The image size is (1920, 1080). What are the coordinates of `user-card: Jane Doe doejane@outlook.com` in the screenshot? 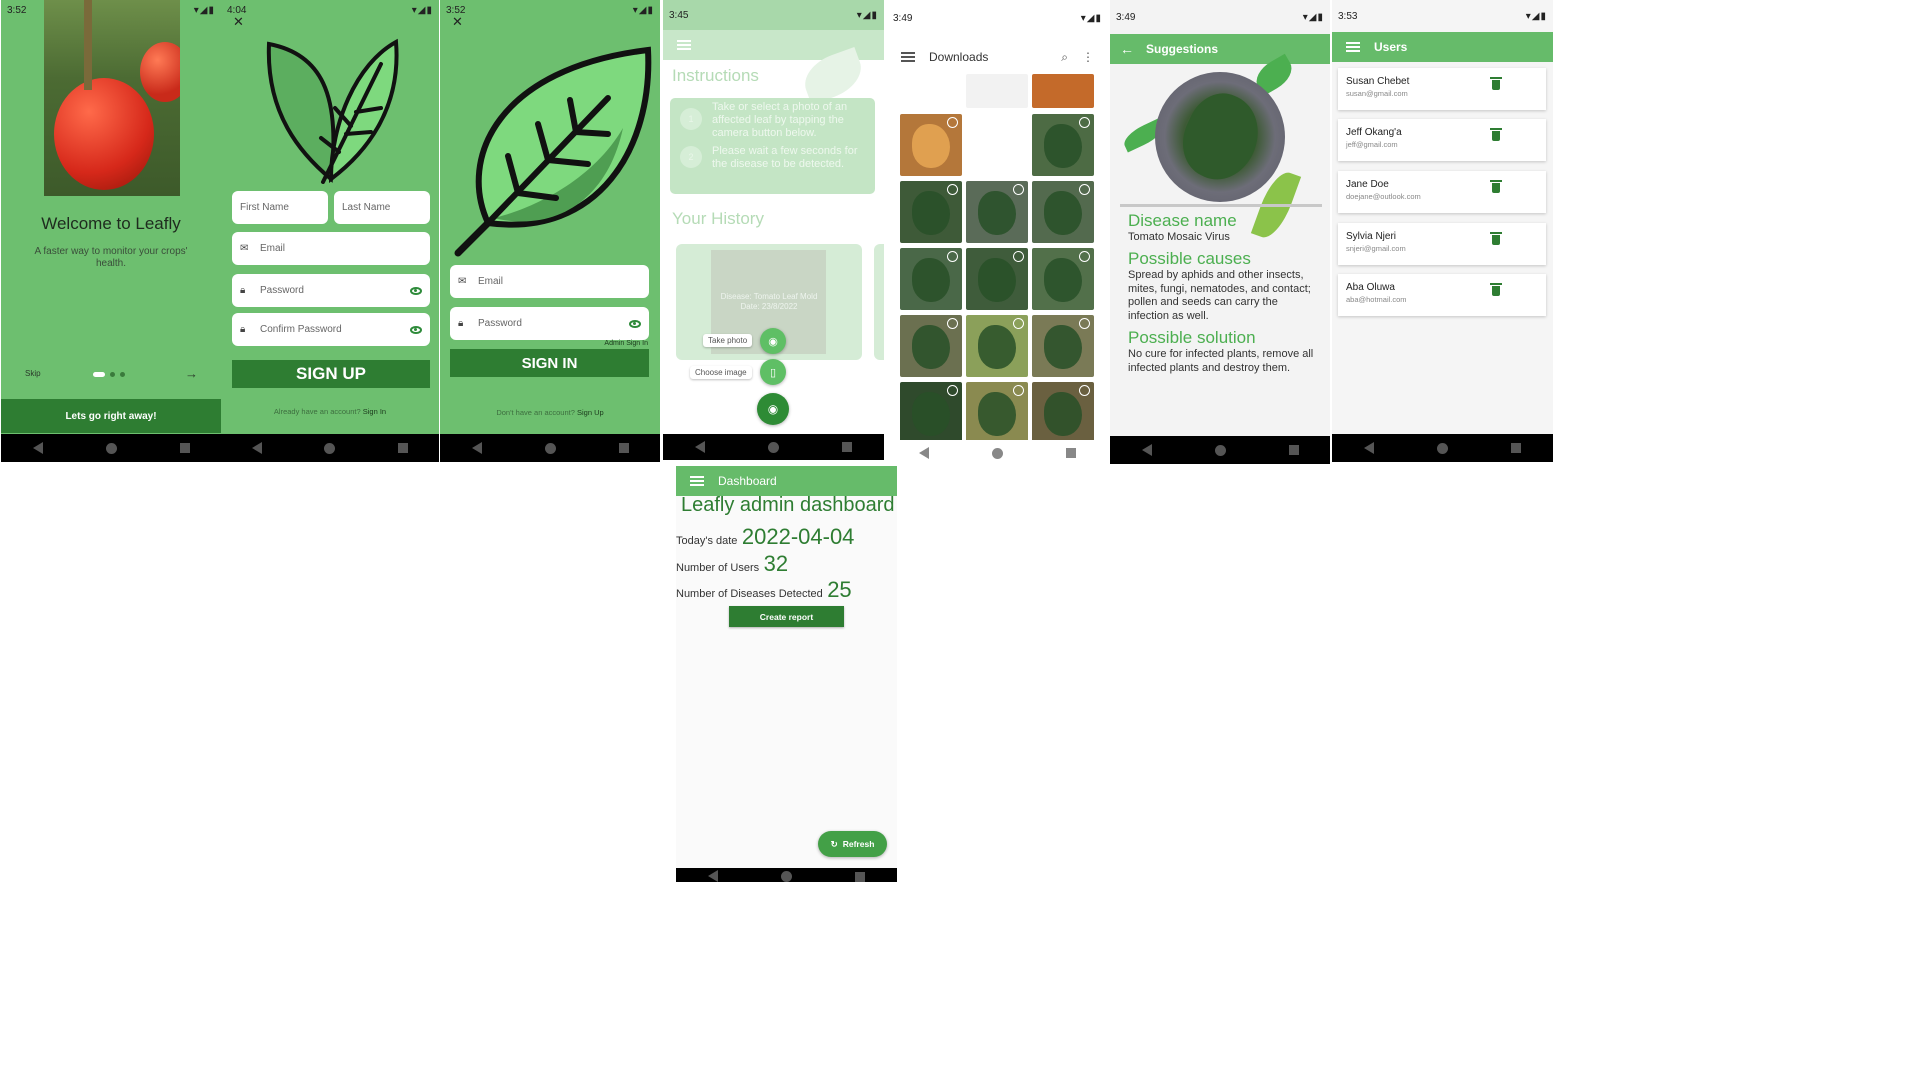 It's located at (1442, 192).